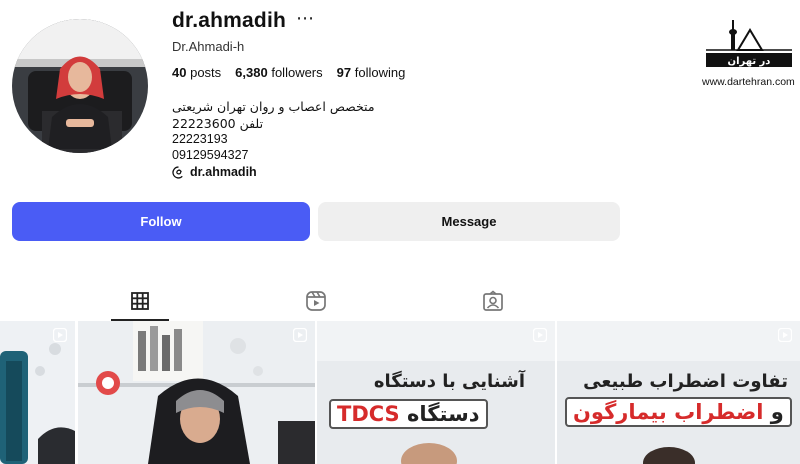 Image resolution: width=800 pixels, height=464 pixels. I want to click on tab-tagged, so click(493, 301).